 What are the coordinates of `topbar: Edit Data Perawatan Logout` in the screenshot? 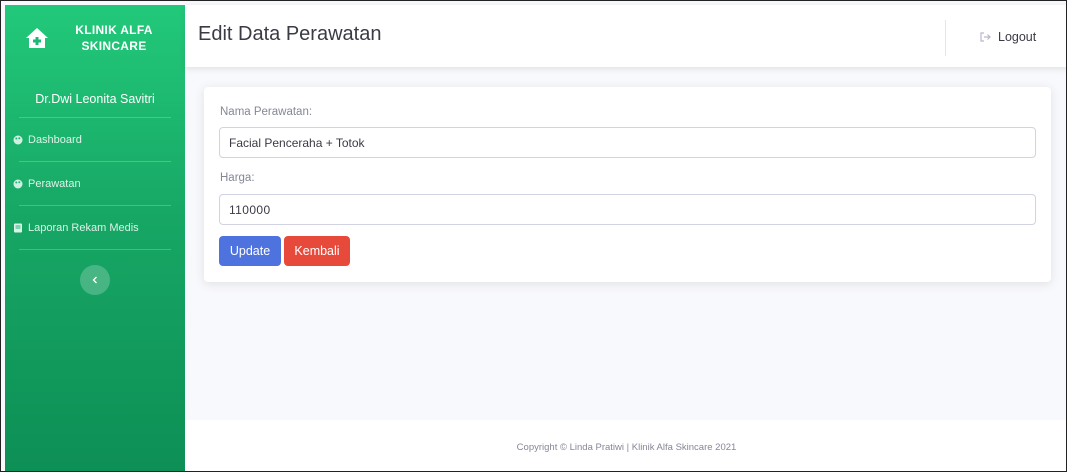 It's located at (625, 36).